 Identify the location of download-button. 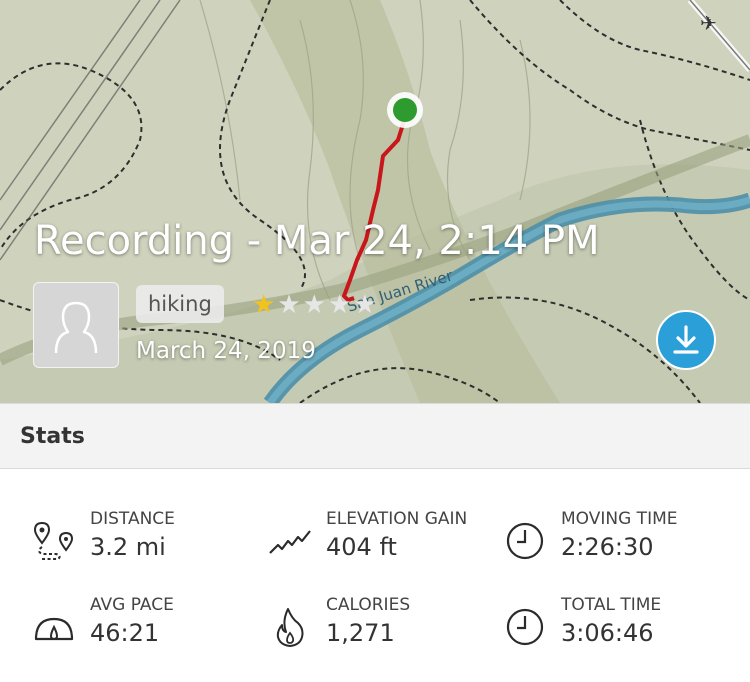
(686, 340).